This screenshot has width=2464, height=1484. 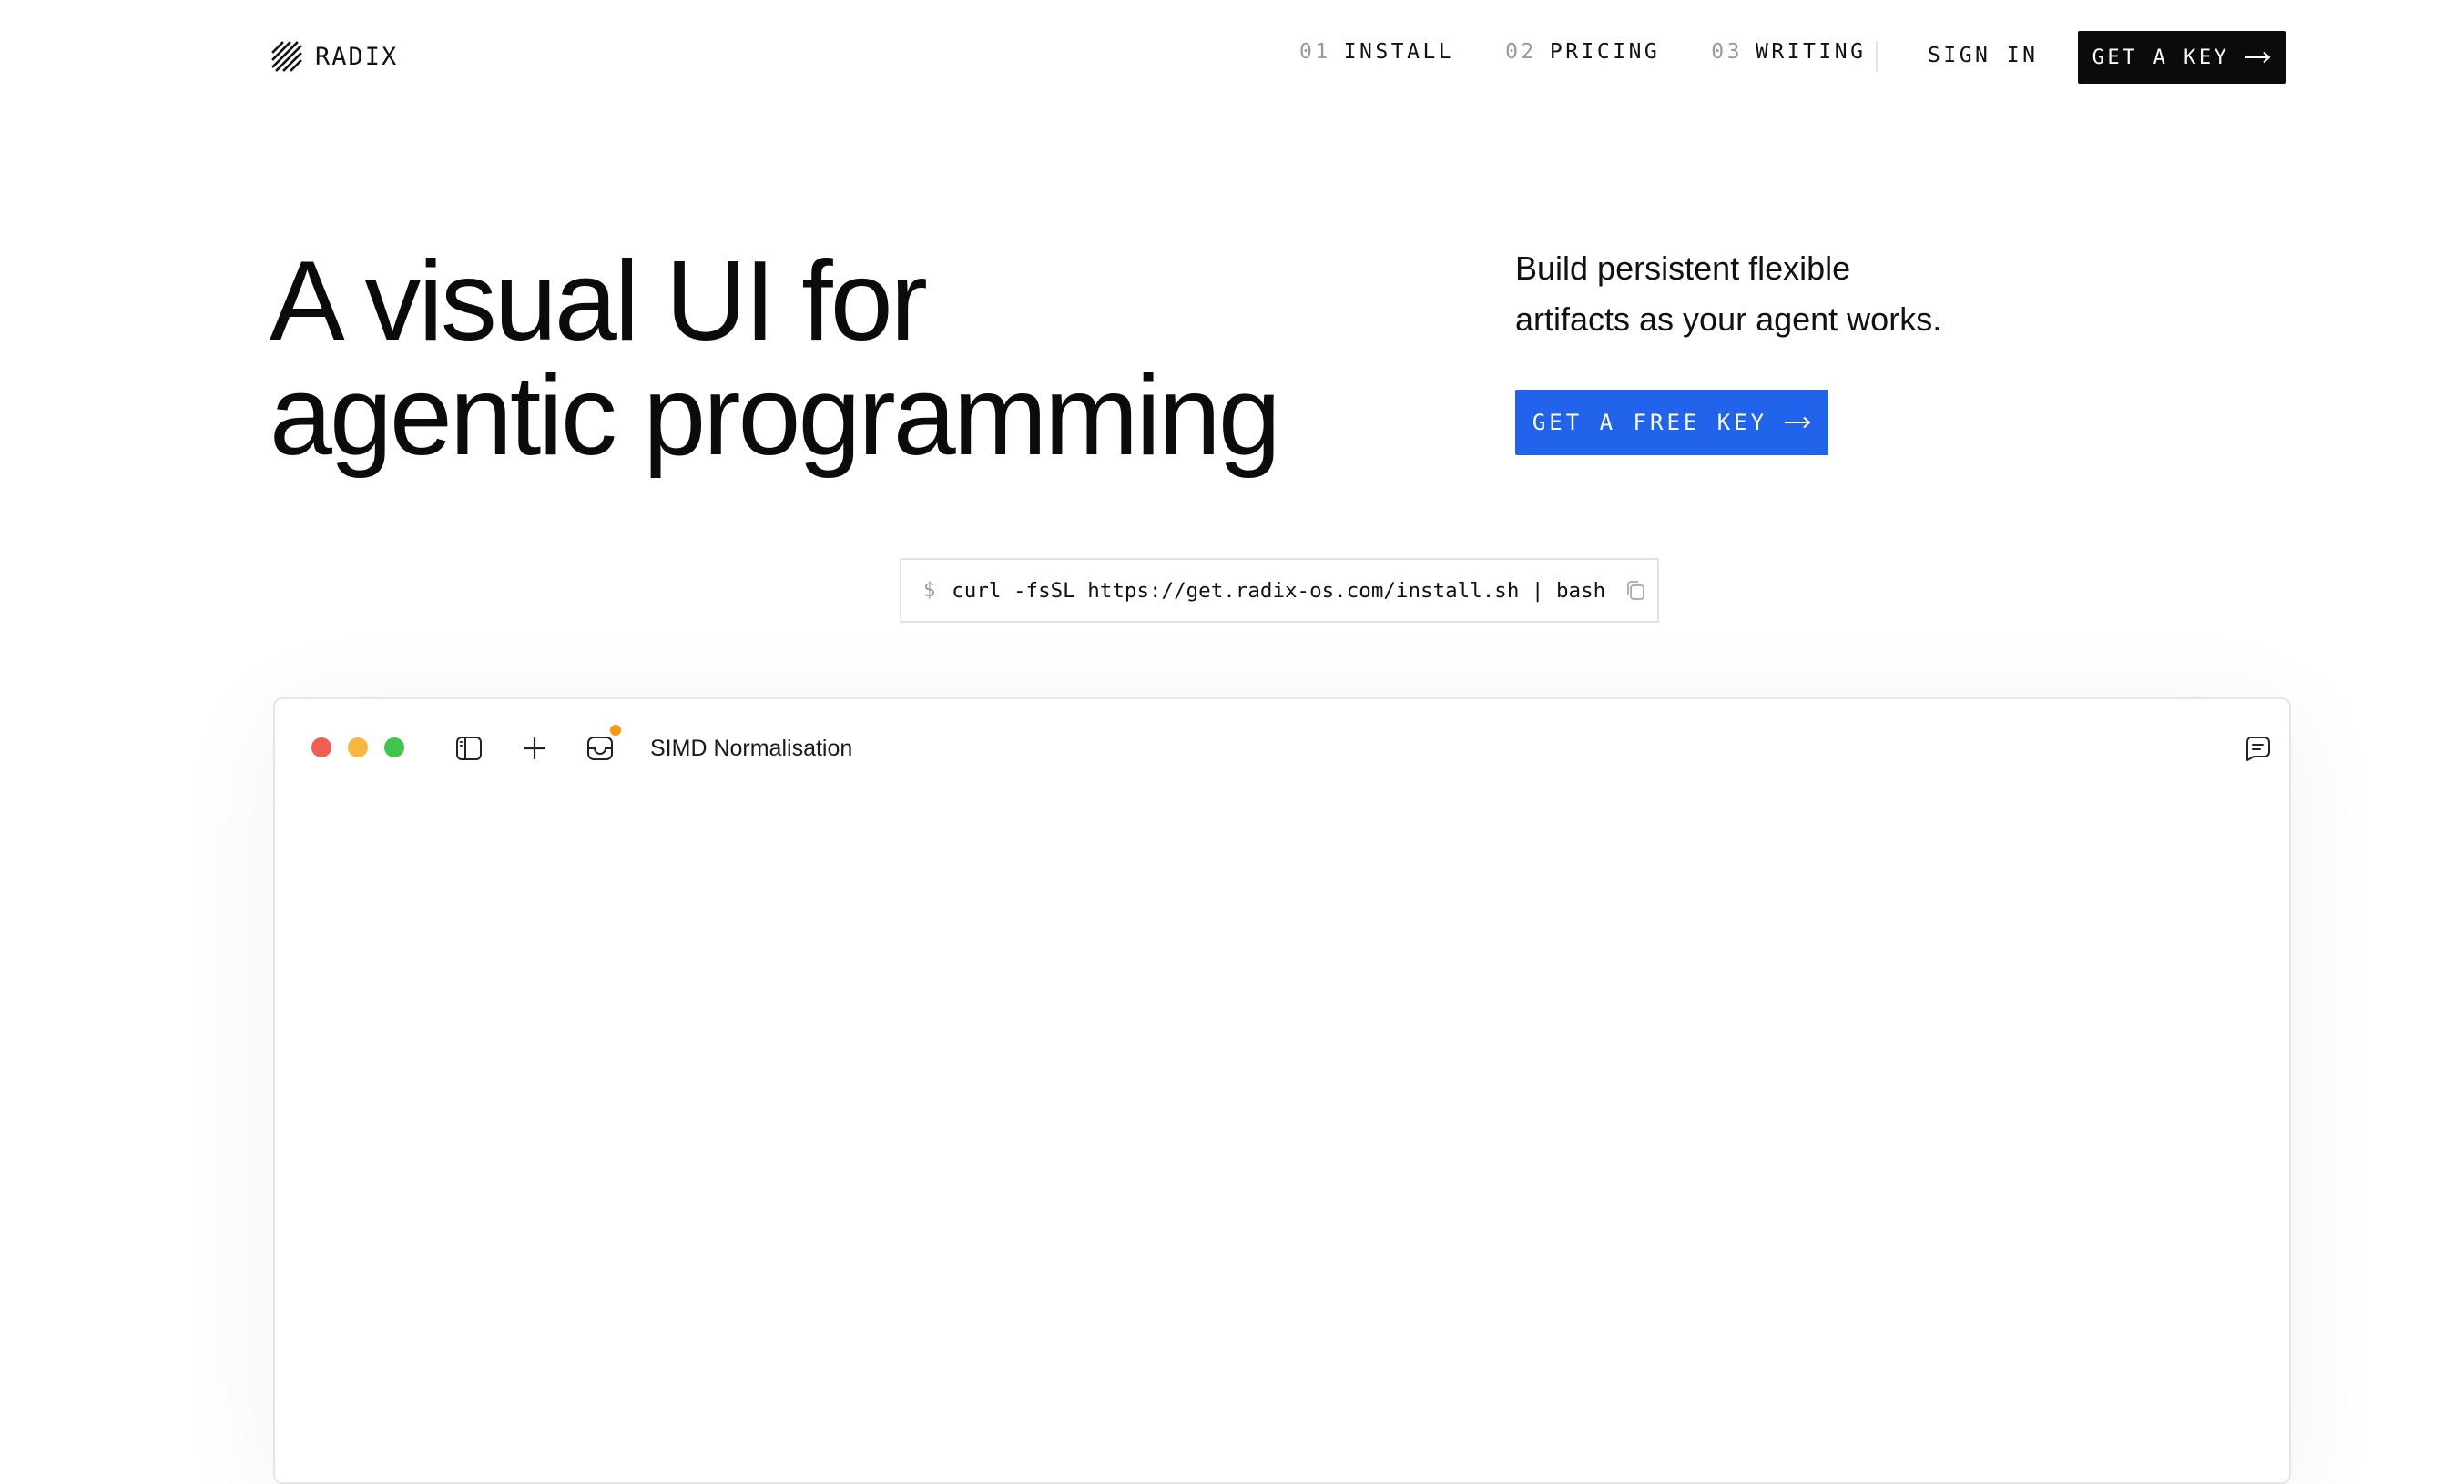 I want to click on nav-label: PRICING, so click(x=1605, y=52).